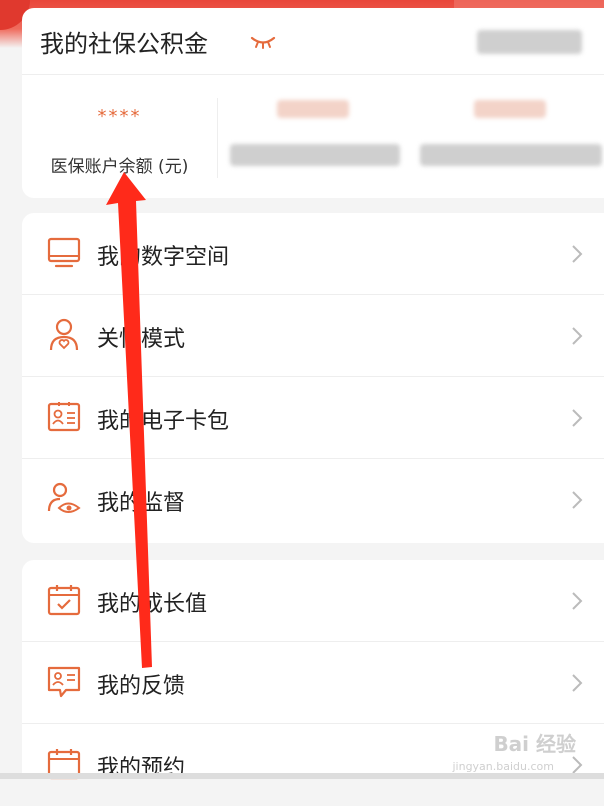 This screenshot has width=604, height=806. Describe the element at coordinates (141, 503) in the screenshot. I see `menu-item-label: 我的监督` at that location.